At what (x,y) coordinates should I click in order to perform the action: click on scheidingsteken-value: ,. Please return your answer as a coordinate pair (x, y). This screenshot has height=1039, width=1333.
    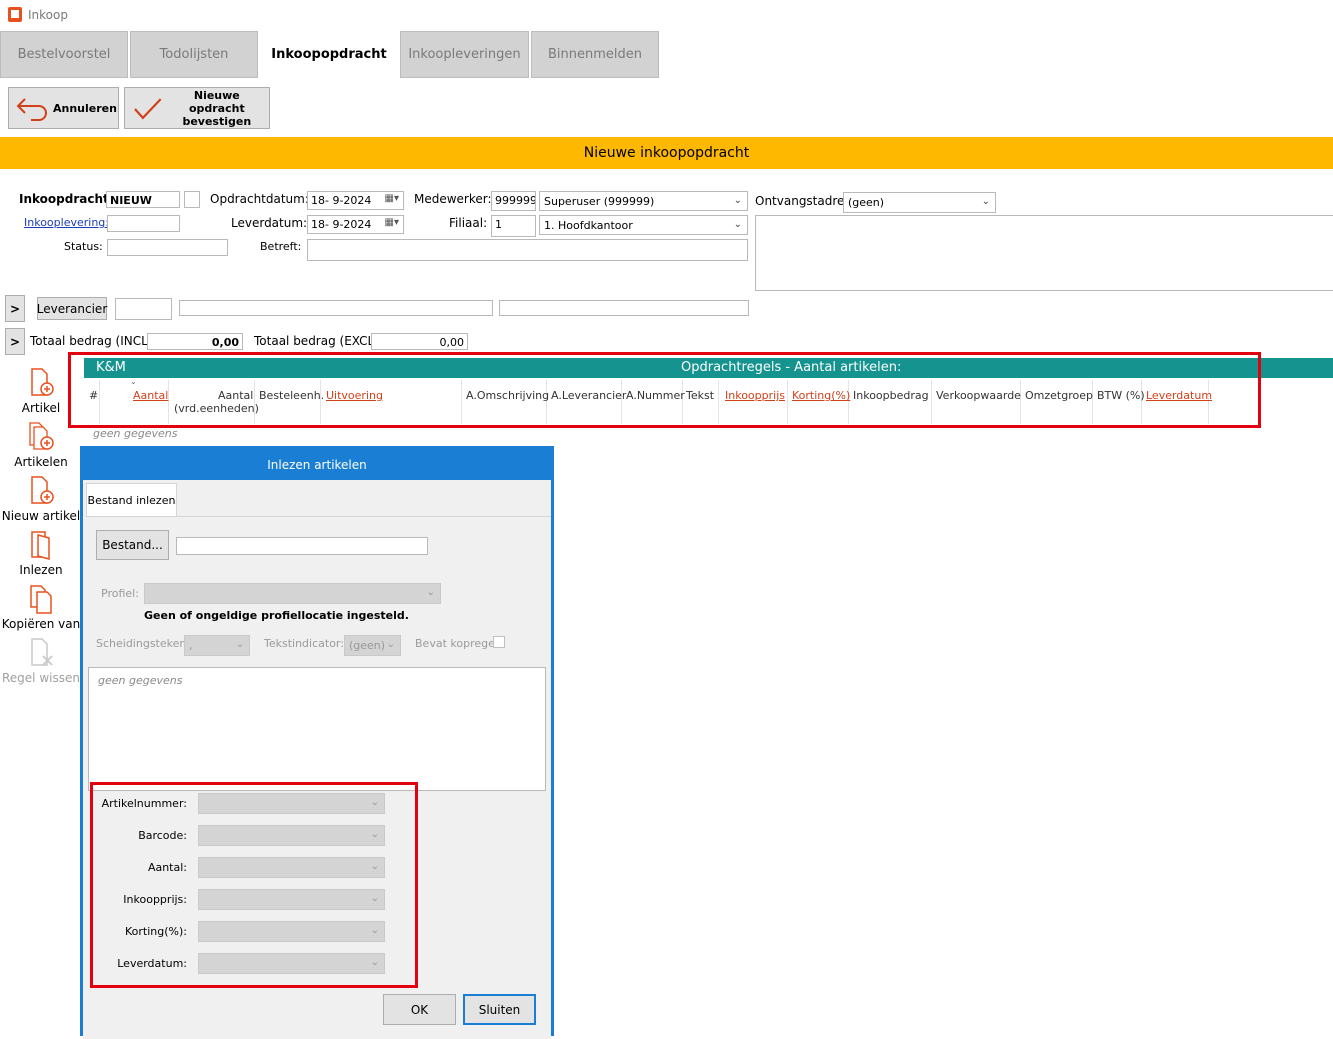
    Looking at the image, I should click on (191, 645).